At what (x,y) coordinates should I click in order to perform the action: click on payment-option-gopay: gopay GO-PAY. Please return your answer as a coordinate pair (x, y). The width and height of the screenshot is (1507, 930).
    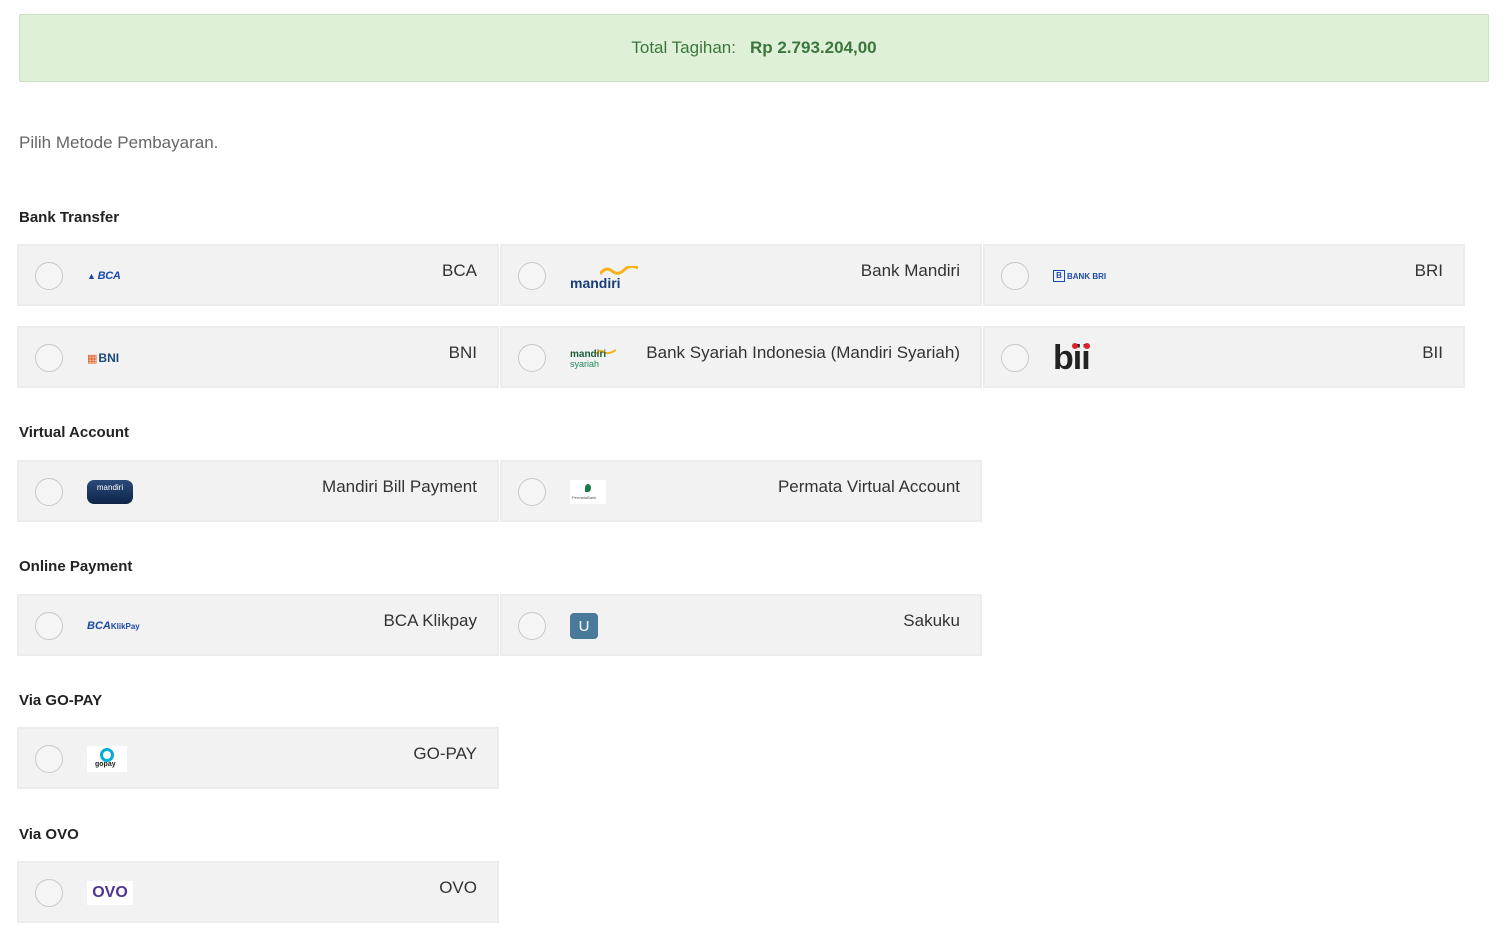
    Looking at the image, I should click on (258, 758).